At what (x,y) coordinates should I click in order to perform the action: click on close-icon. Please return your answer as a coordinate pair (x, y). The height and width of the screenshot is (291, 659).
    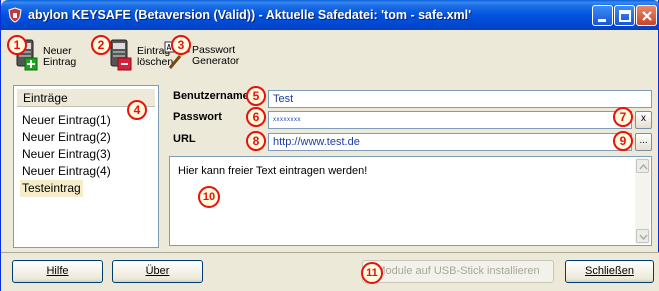
    Looking at the image, I should click on (647, 16).